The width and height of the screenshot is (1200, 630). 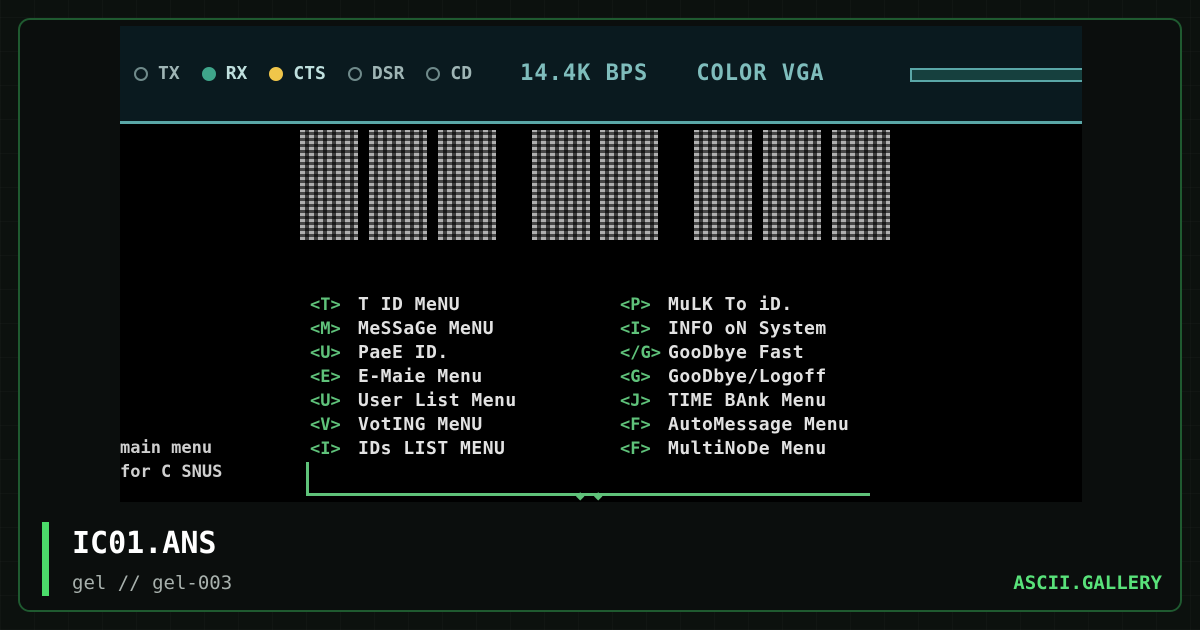 I want to click on menu-key: <E>, so click(x=325, y=376).